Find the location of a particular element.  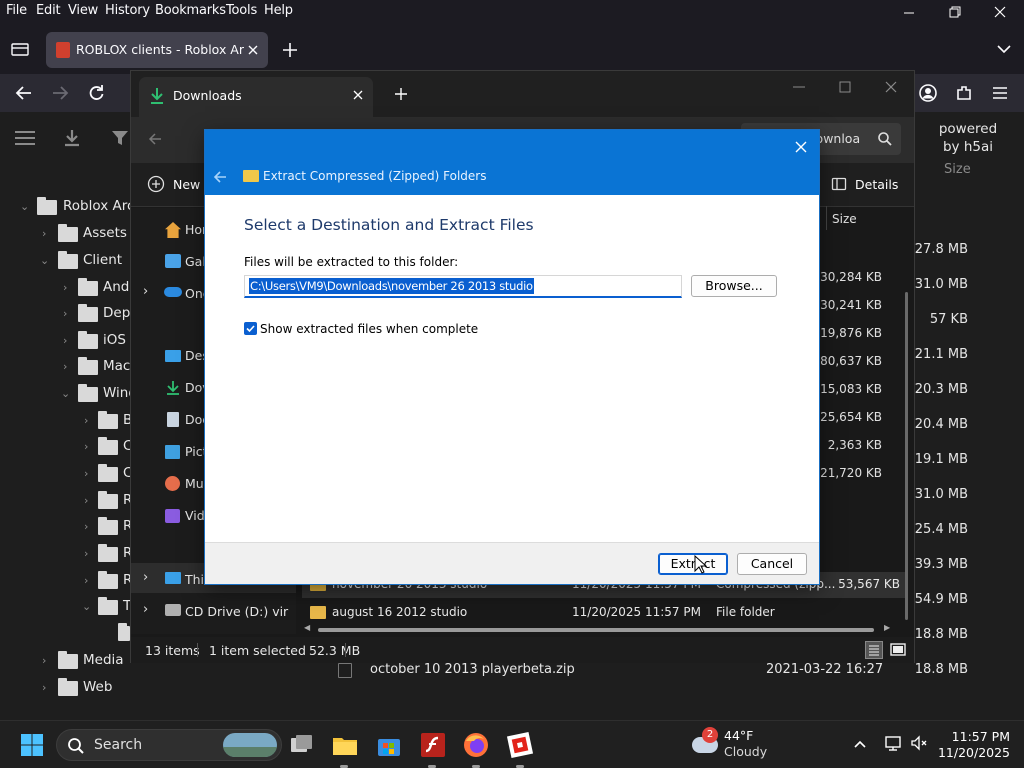

details-pane-icon is located at coordinates (839, 184).